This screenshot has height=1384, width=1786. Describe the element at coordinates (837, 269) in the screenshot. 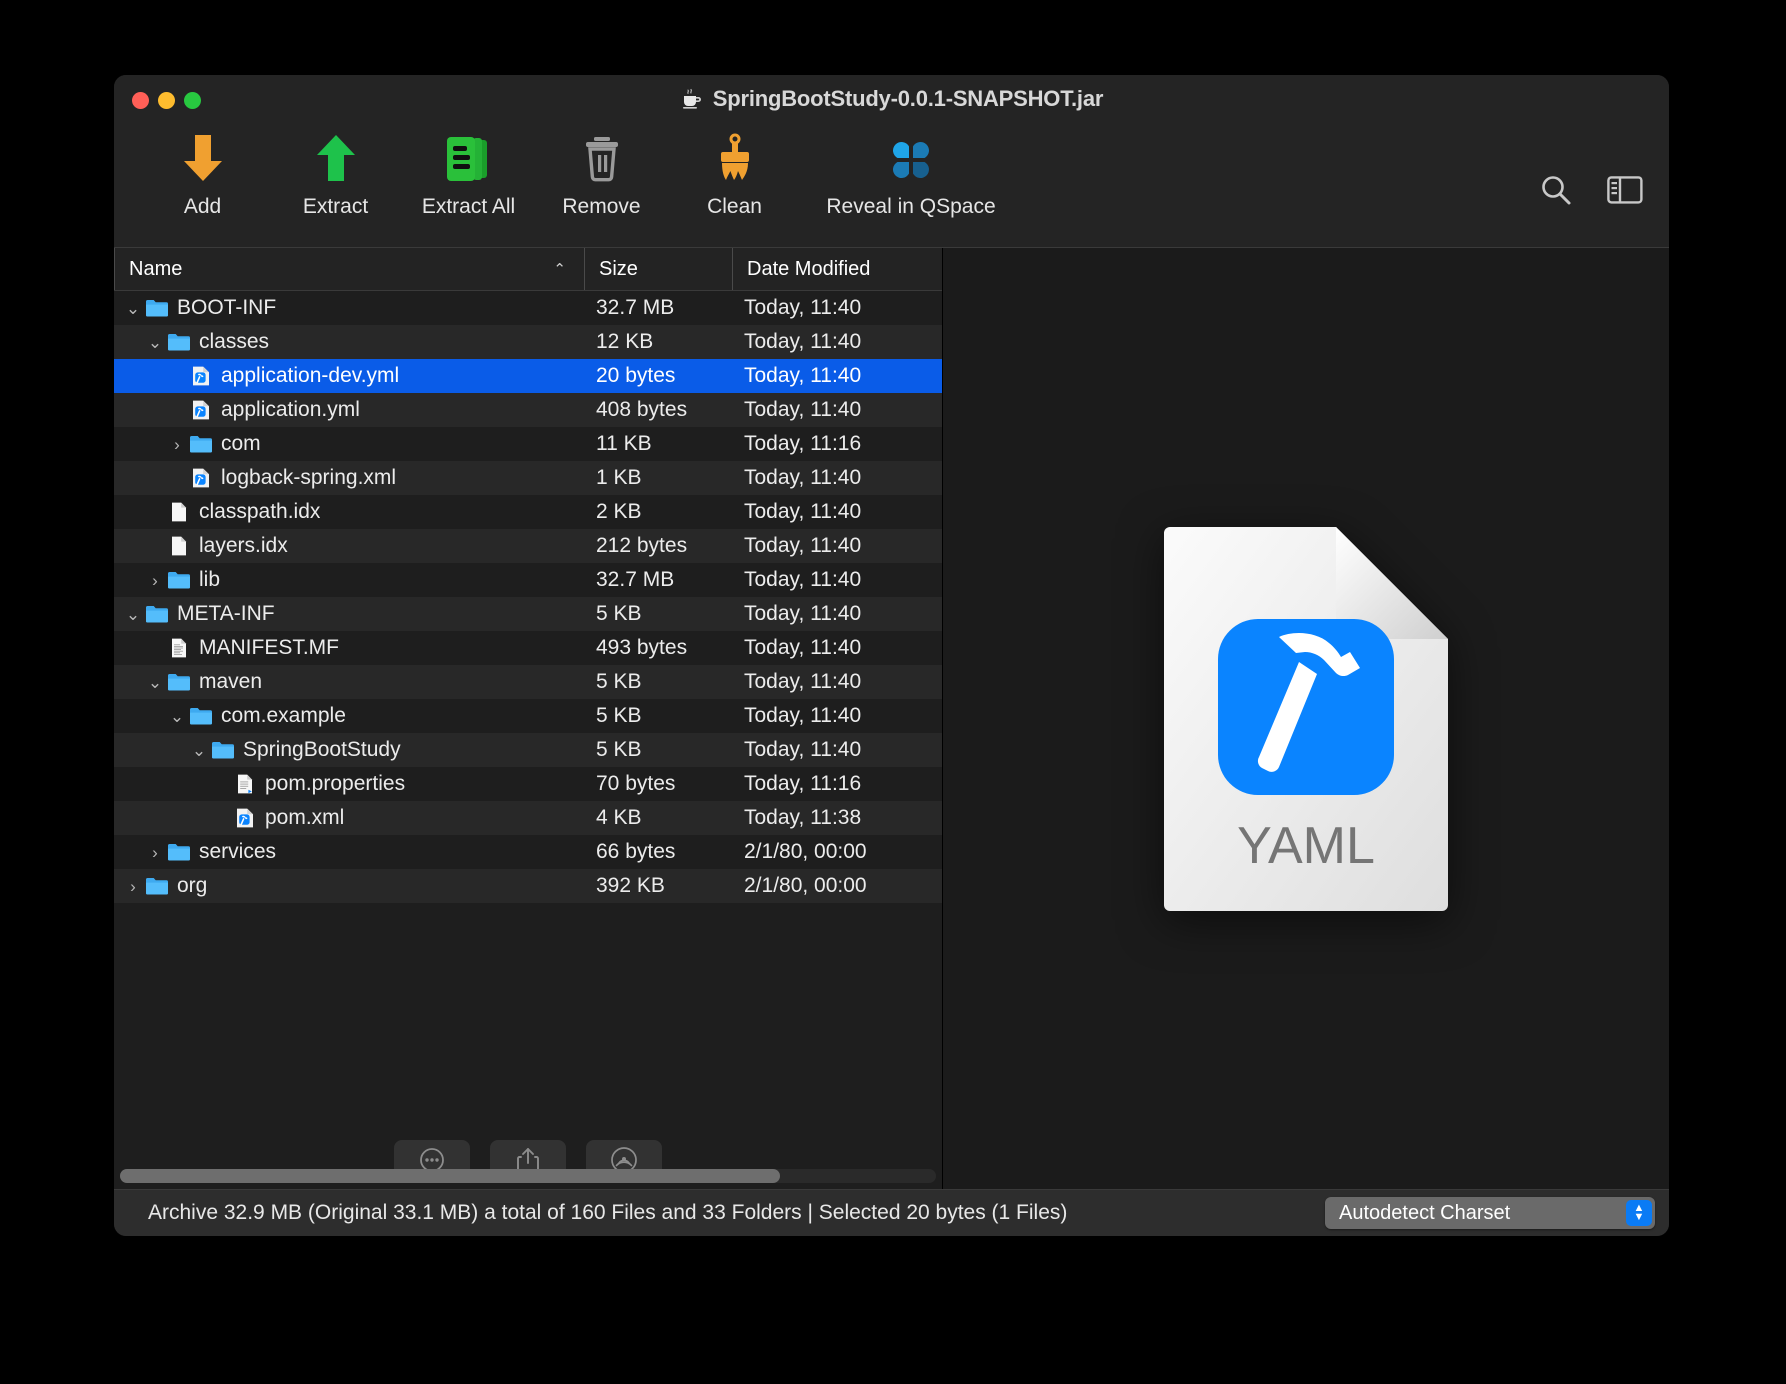

I see `column-header-date-modified: Date Modified` at that location.